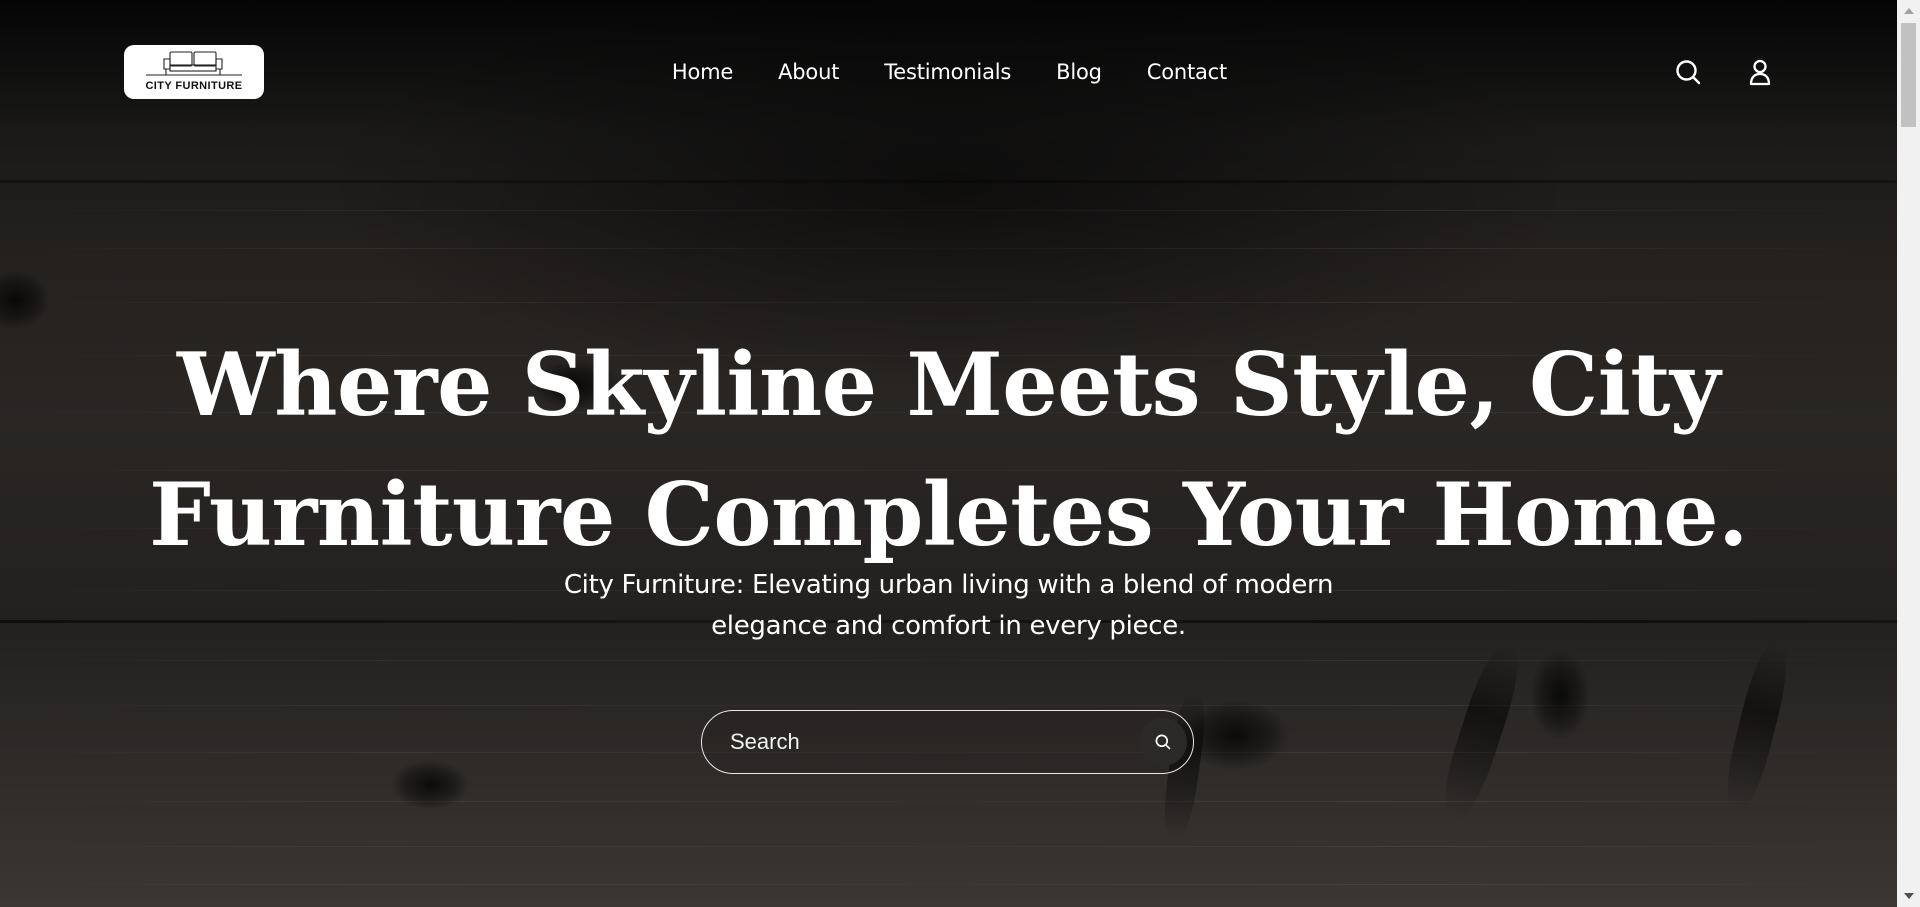  What do you see at coordinates (1909, 896) in the screenshot?
I see `scroll-down-arrow` at bounding box center [1909, 896].